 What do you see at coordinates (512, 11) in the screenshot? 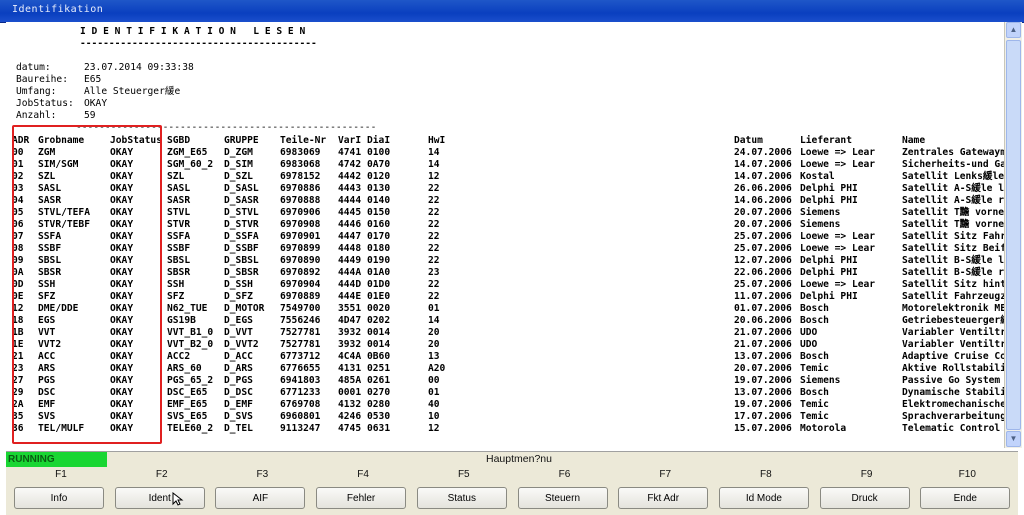
I see `window-titlebar: Identifikation` at bounding box center [512, 11].